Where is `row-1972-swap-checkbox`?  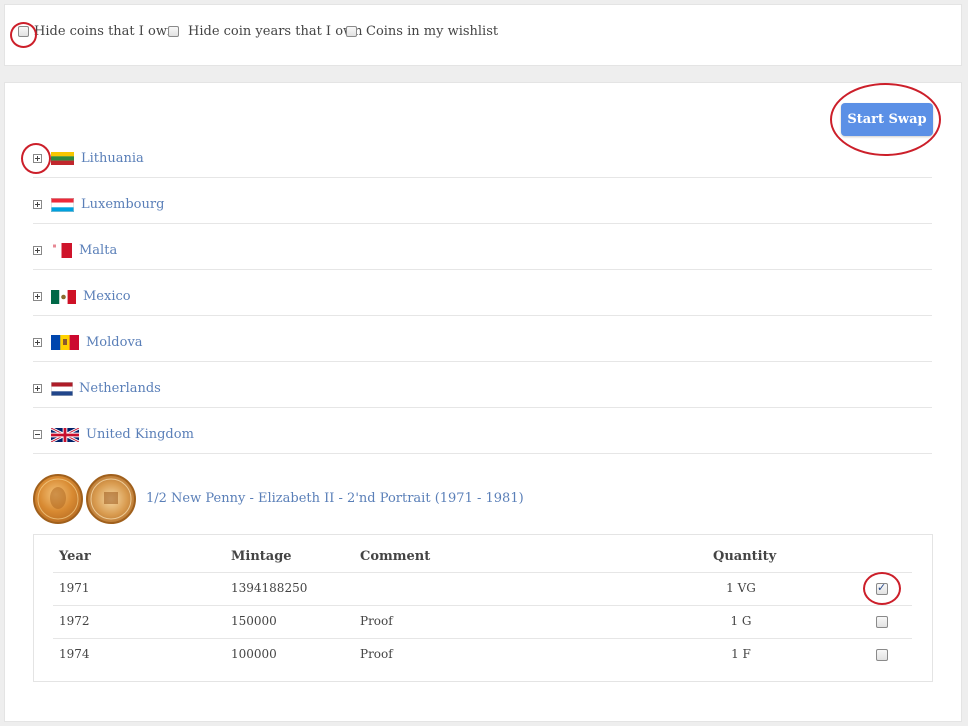 row-1972-swap-checkbox is located at coordinates (882, 622).